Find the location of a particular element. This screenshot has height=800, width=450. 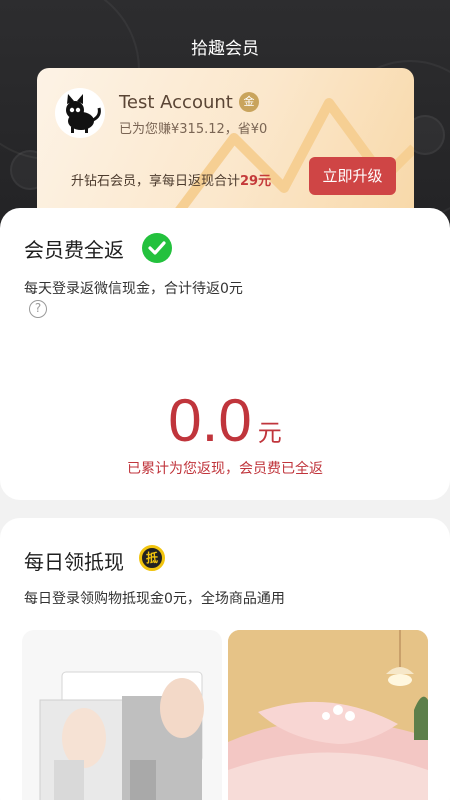

help-icon: ? is located at coordinates (38, 309).